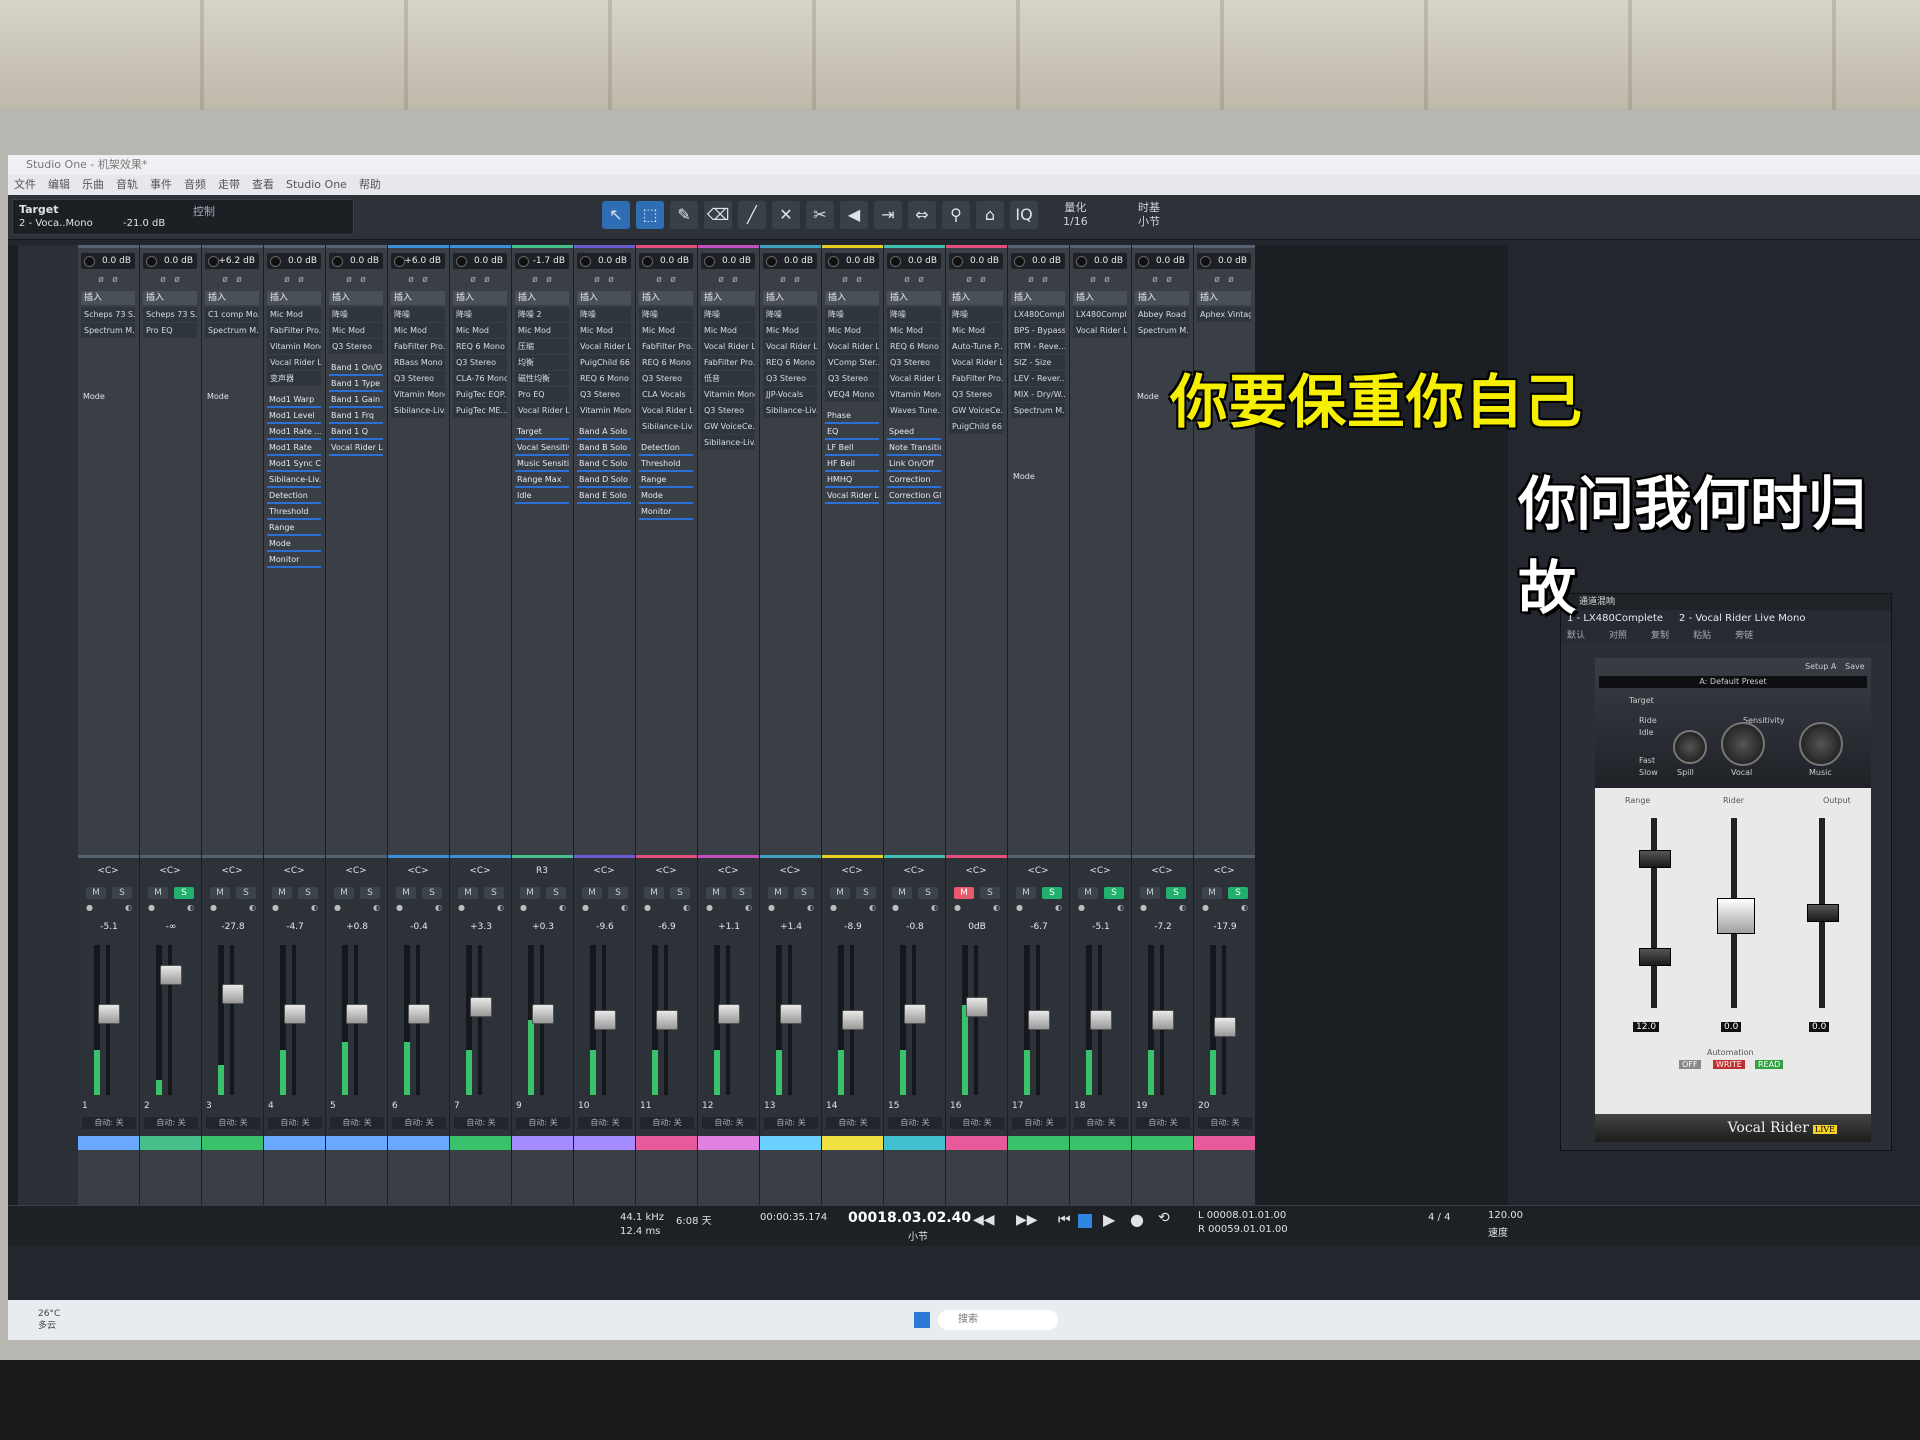 This screenshot has height=1440, width=1920. I want to click on insert-slot: CLA-76 Mono, so click(480, 378).